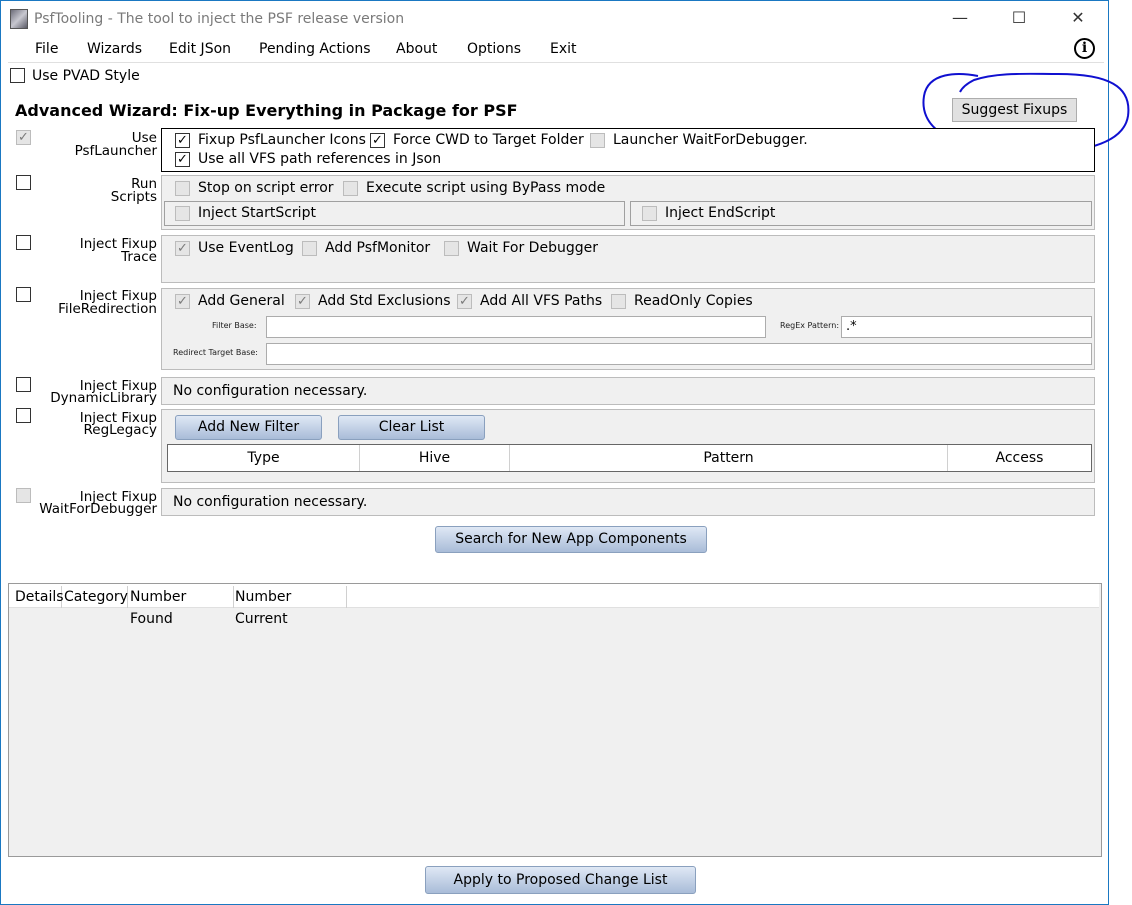 The image size is (1132, 905). Describe the element at coordinates (234, 325) in the screenshot. I see `filter-base-label: Filter Base:` at that location.